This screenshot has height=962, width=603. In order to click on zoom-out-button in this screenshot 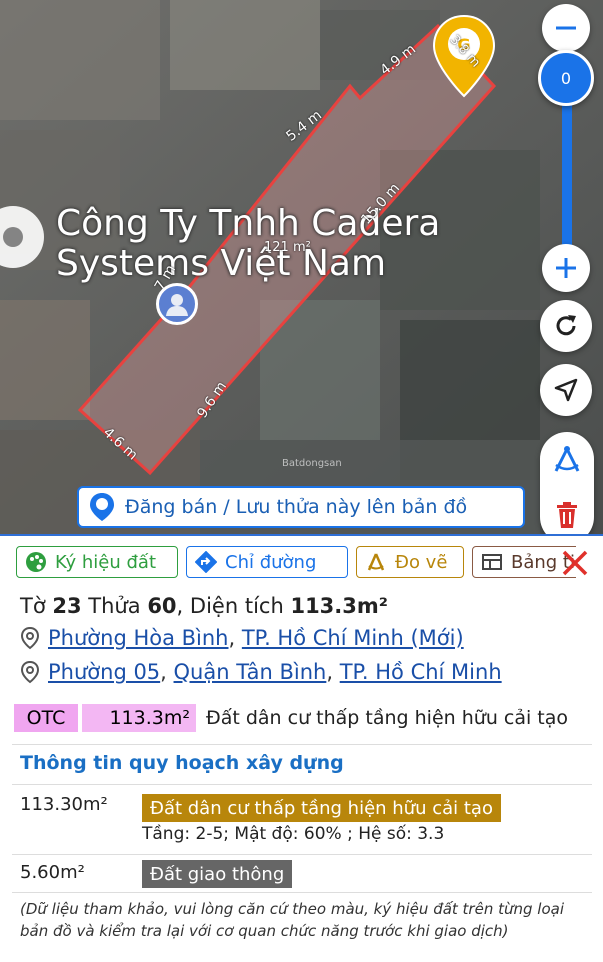, I will do `click(566, 28)`.